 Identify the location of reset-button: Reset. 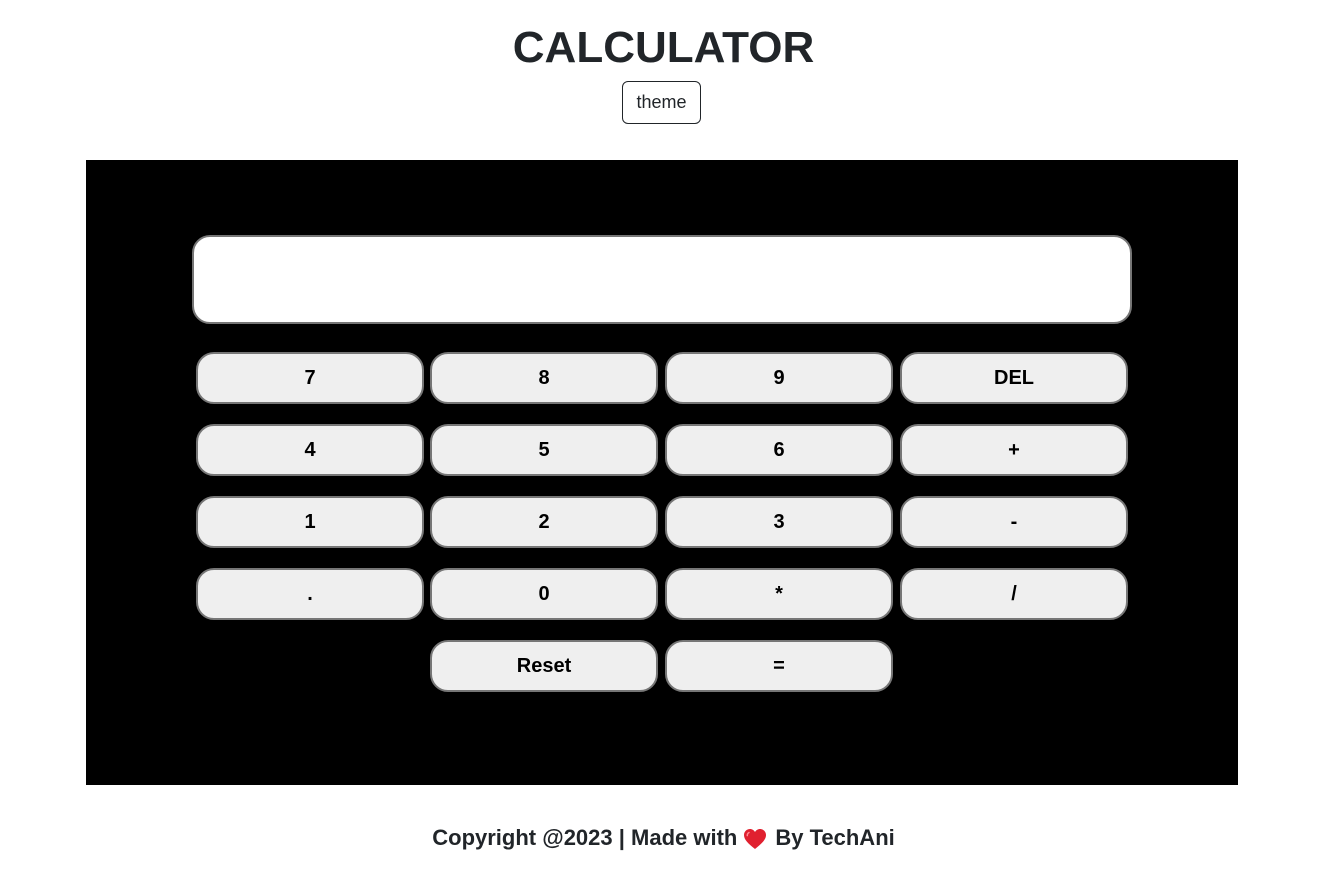
(544, 666).